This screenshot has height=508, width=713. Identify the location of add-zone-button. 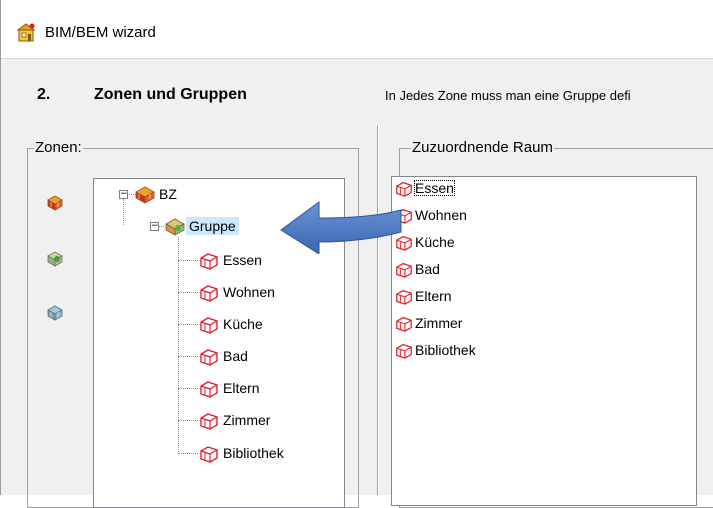
(55, 202).